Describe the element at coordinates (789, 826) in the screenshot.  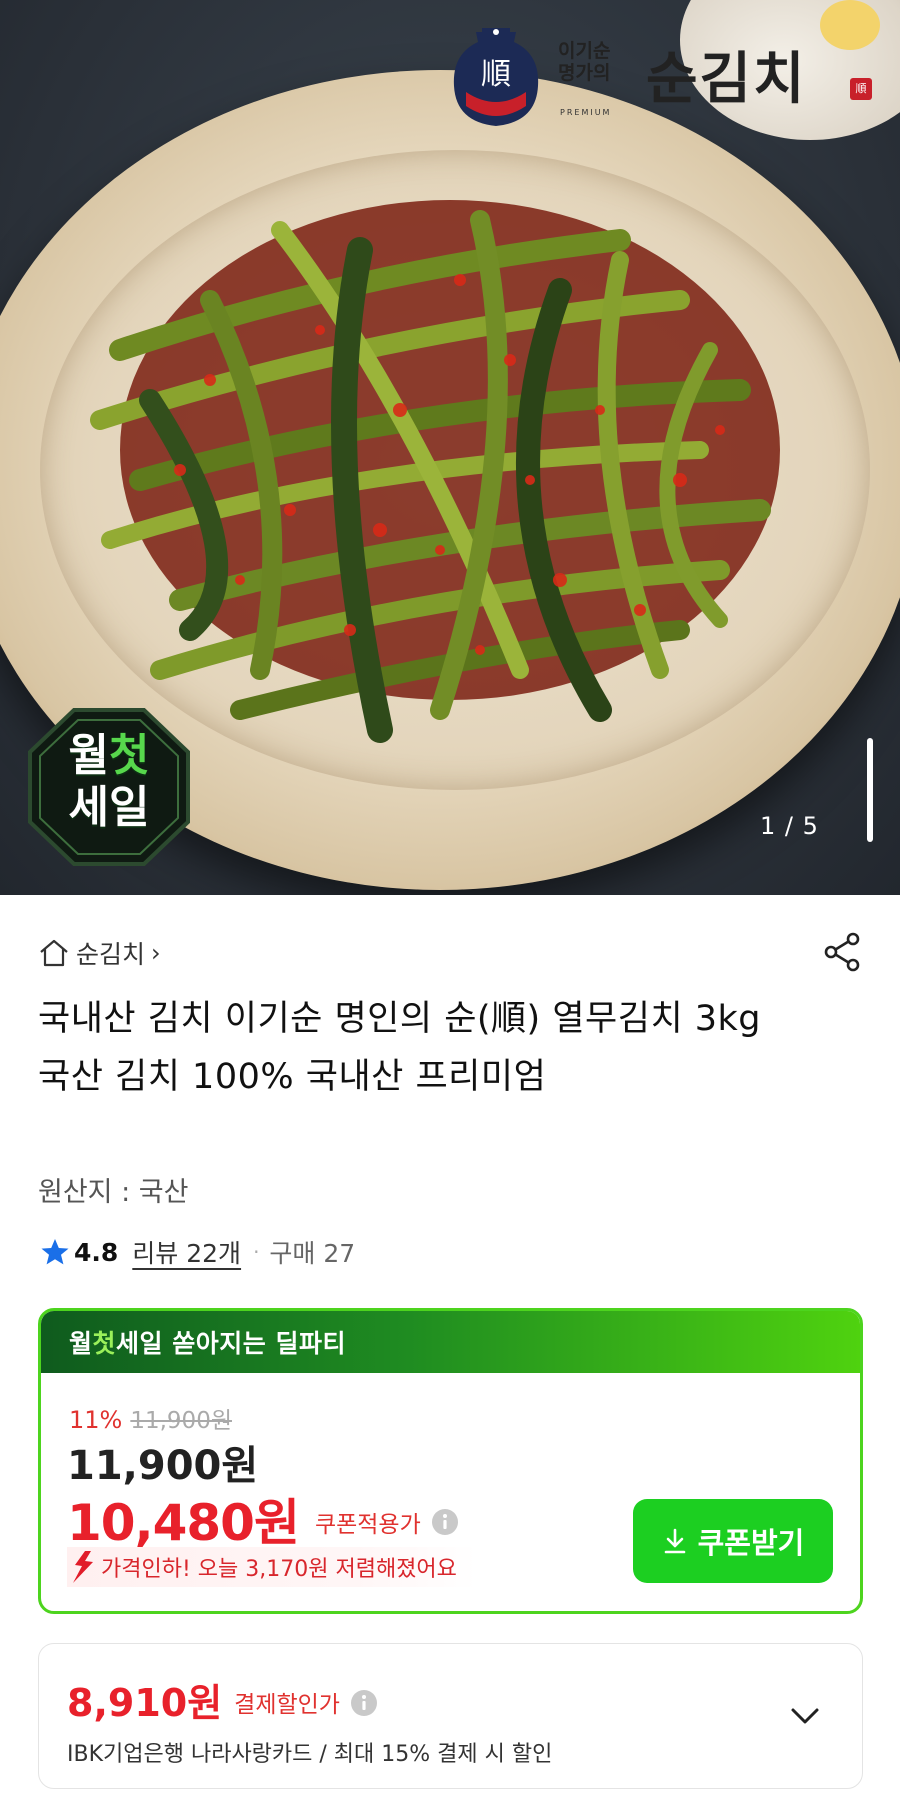
I see `image-counter: 1 / 5` at that location.